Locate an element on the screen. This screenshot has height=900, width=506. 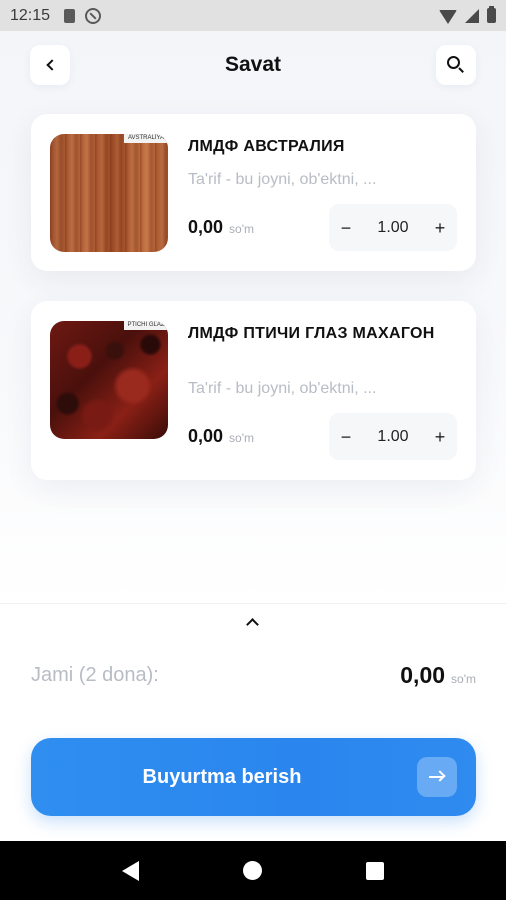
home-circle-icon is located at coordinates (252, 870).